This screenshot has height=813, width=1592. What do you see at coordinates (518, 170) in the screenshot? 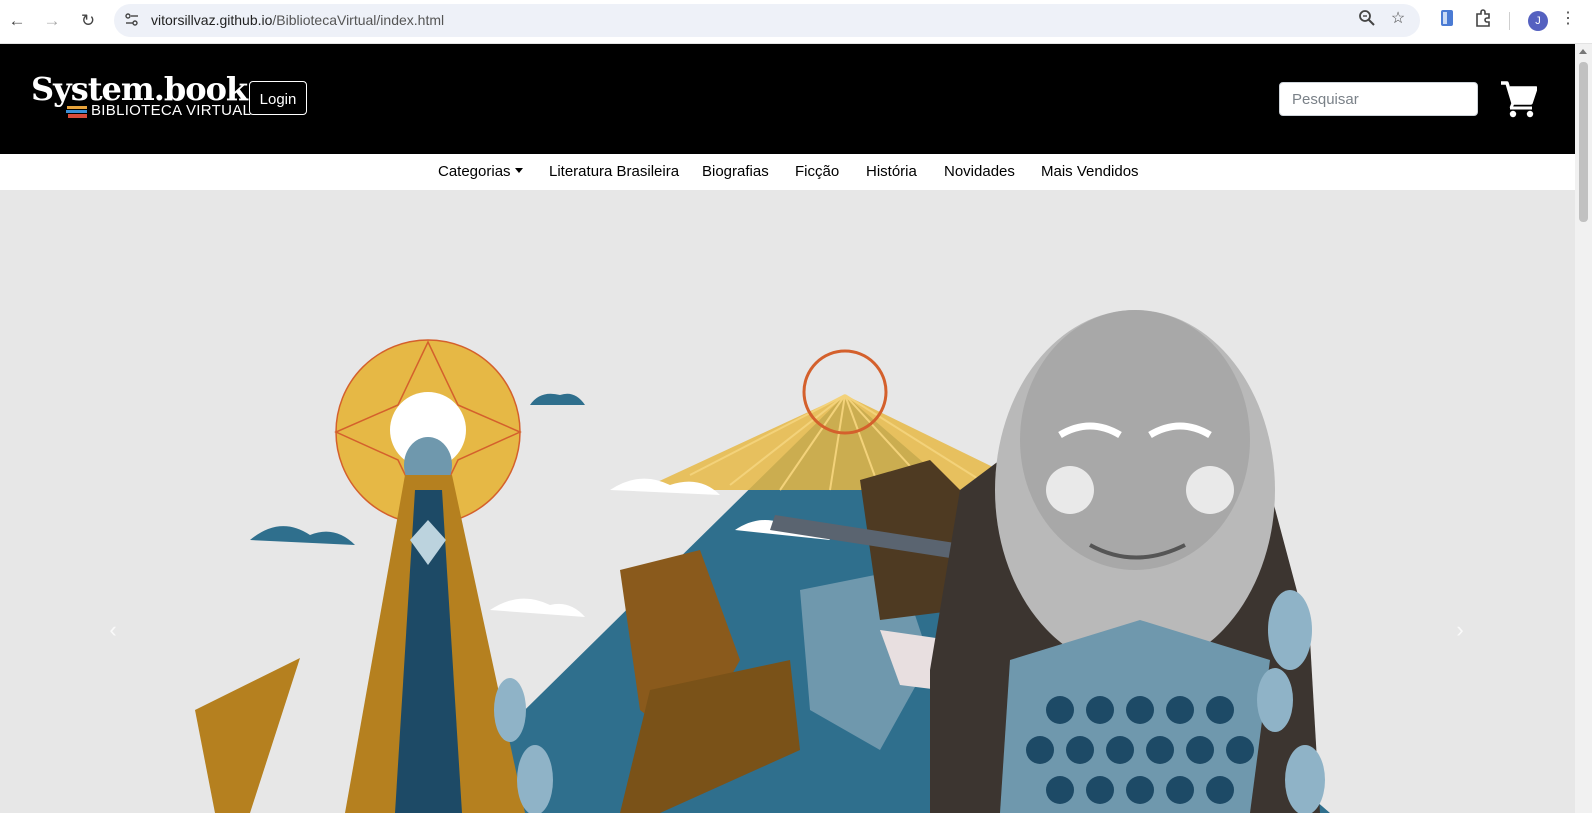
I see `caret-down-icon` at bounding box center [518, 170].